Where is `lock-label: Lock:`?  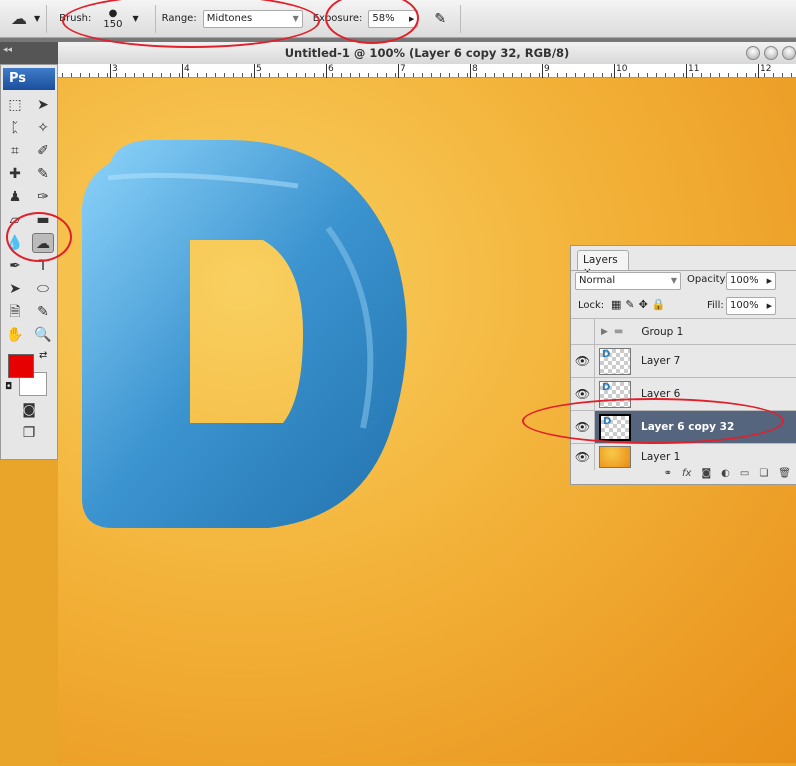
lock-label: Lock: is located at coordinates (591, 305).